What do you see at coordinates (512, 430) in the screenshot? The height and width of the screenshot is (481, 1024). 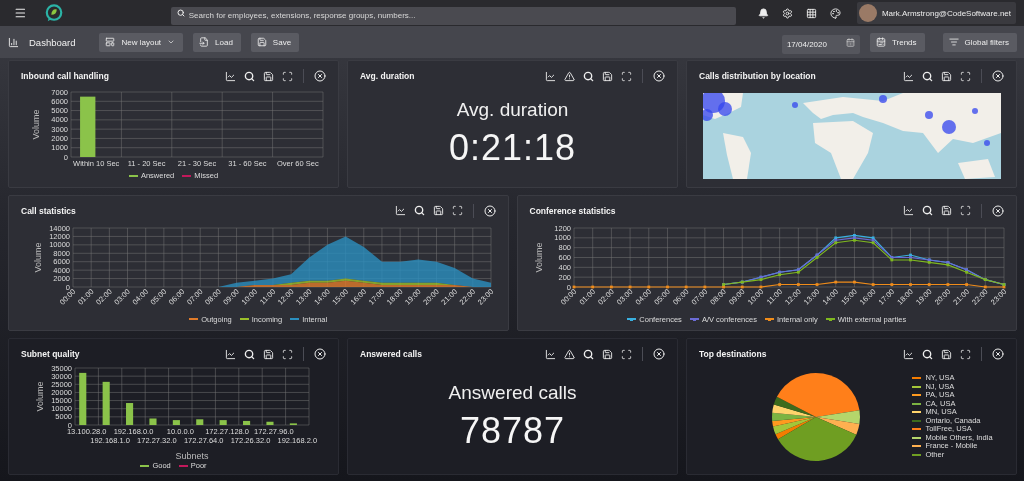 I see `kpi-value: 78787` at bounding box center [512, 430].